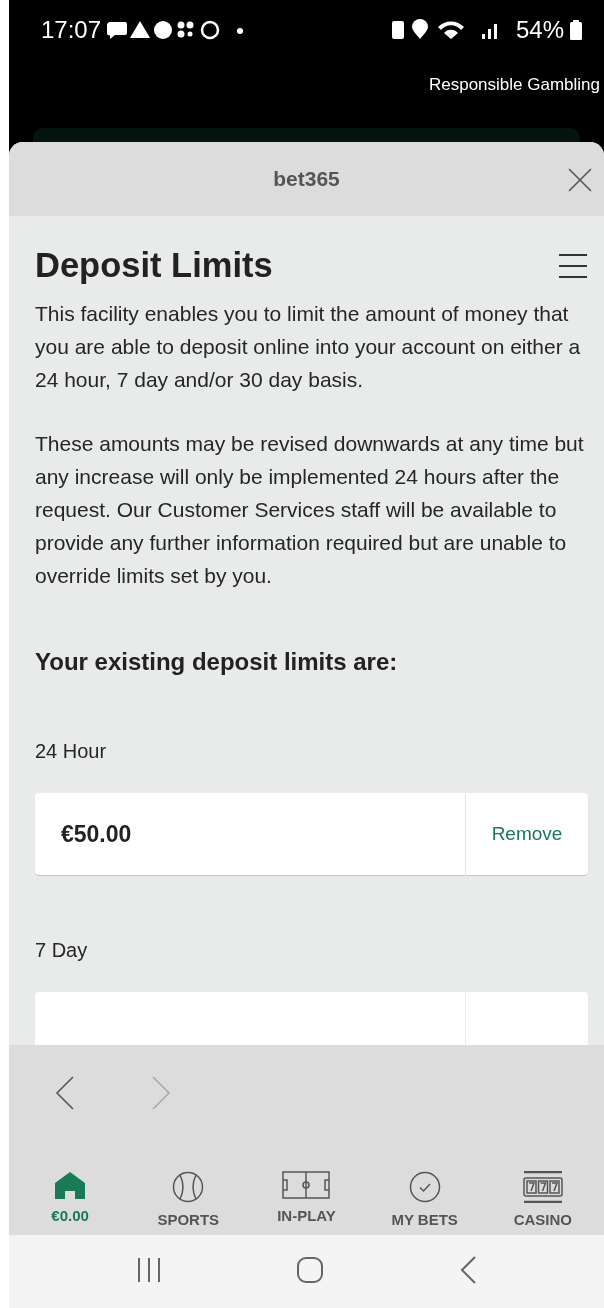 This screenshot has width=604, height=1308. I want to click on nav-tab: IN-PLAY, so click(306, 1199).